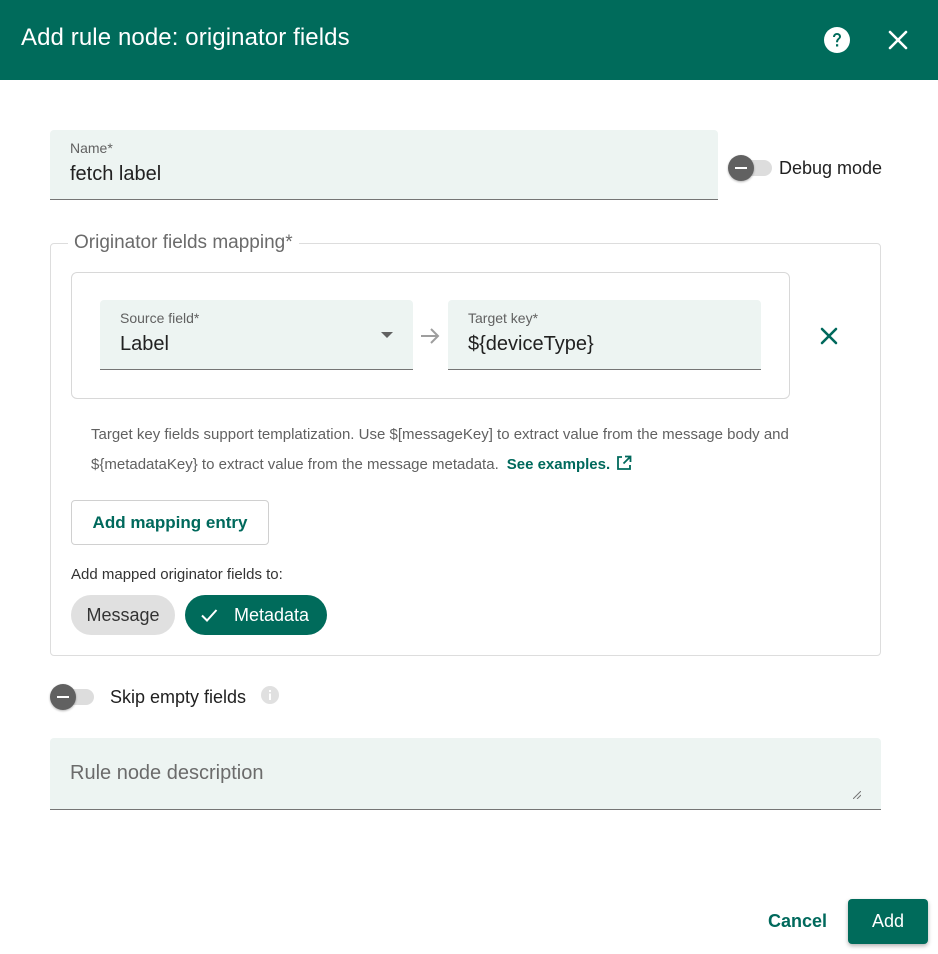 The width and height of the screenshot is (938, 954). Describe the element at coordinates (178, 697) in the screenshot. I see `skip-empty-label: Skip empty fields` at that location.